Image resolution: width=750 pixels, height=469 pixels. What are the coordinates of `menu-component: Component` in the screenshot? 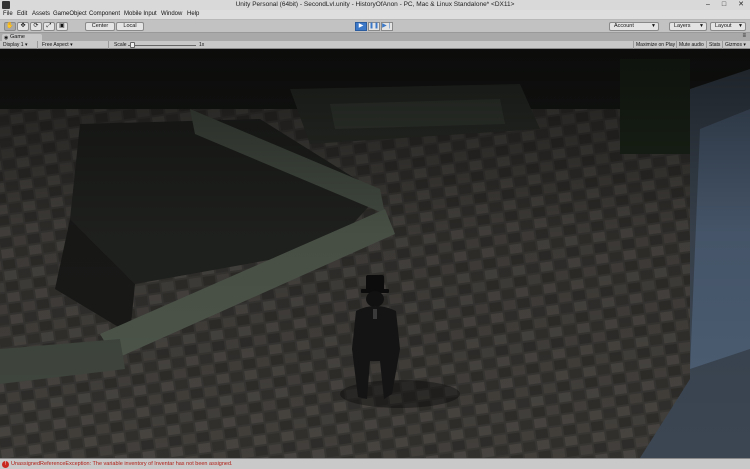 It's located at (104, 14).